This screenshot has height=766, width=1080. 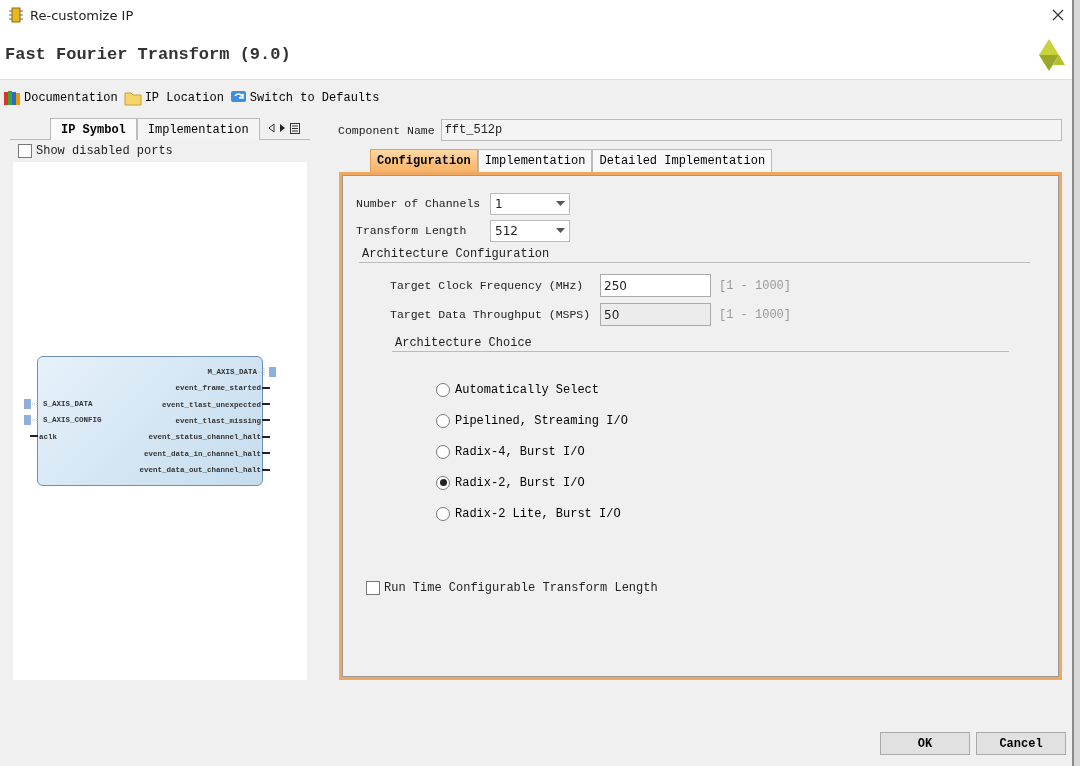 I want to click on config-tab: Implementation, so click(x=535, y=160).